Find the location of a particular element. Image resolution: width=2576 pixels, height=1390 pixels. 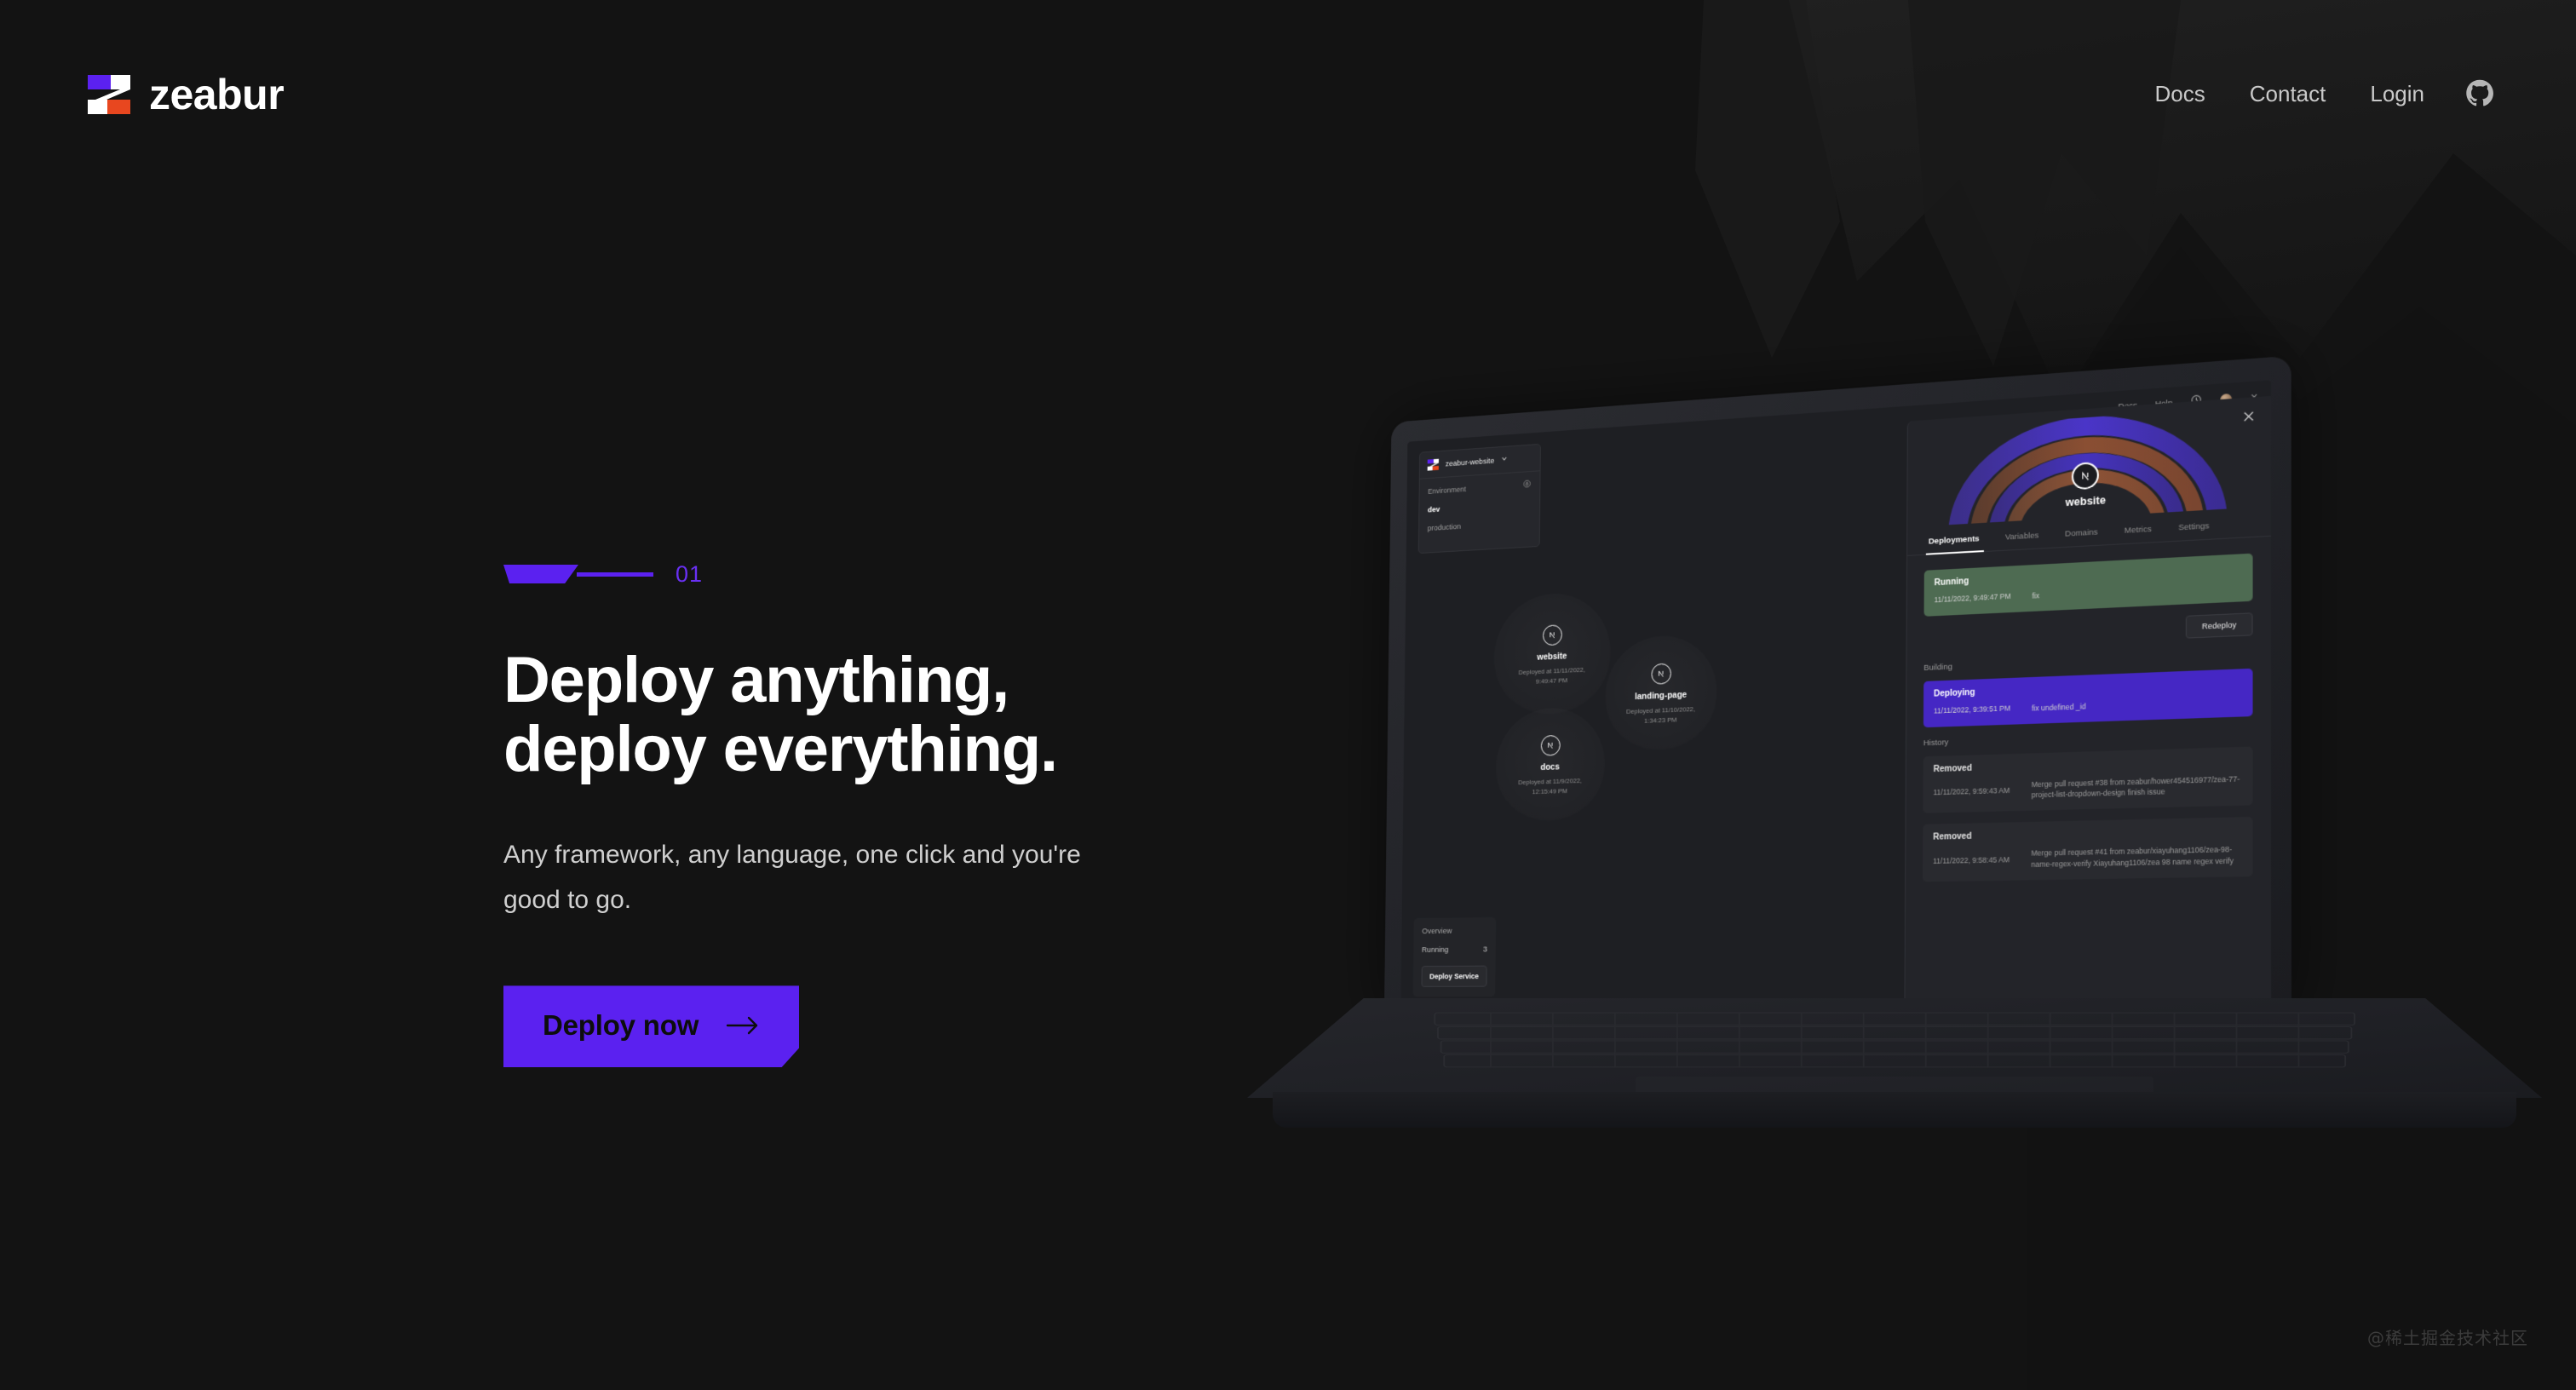

page-title: Deploy anything, deploy everything. is located at coordinates (972, 715).